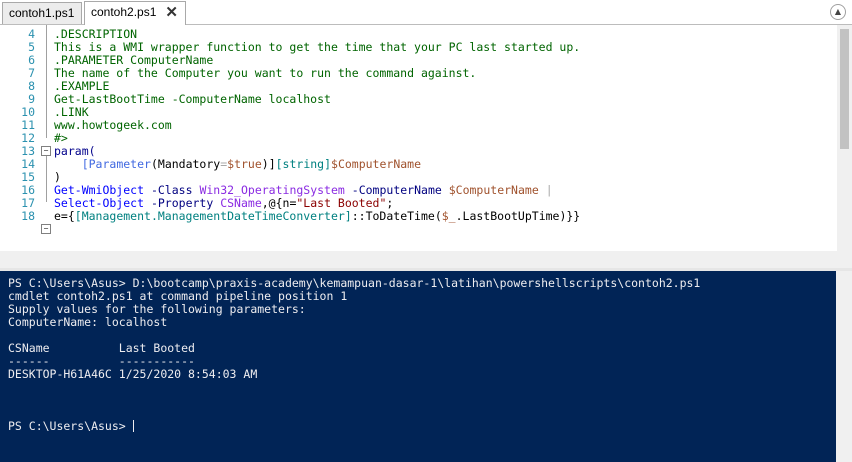 This screenshot has height=462, width=852. What do you see at coordinates (28, 151) in the screenshot?
I see `line-number: 13` at bounding box center [28, 151].